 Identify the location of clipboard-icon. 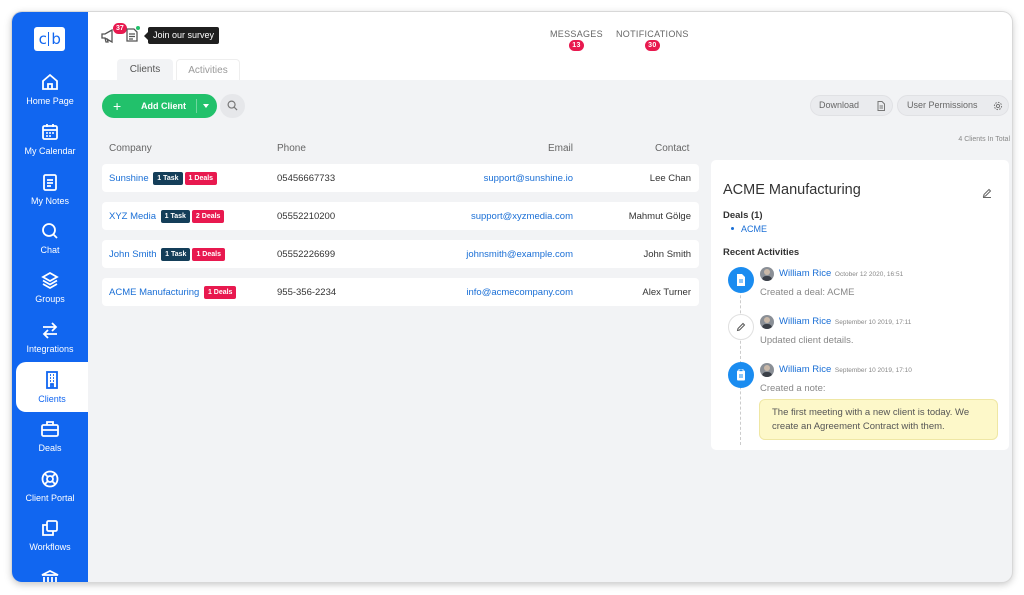
(741, 375).